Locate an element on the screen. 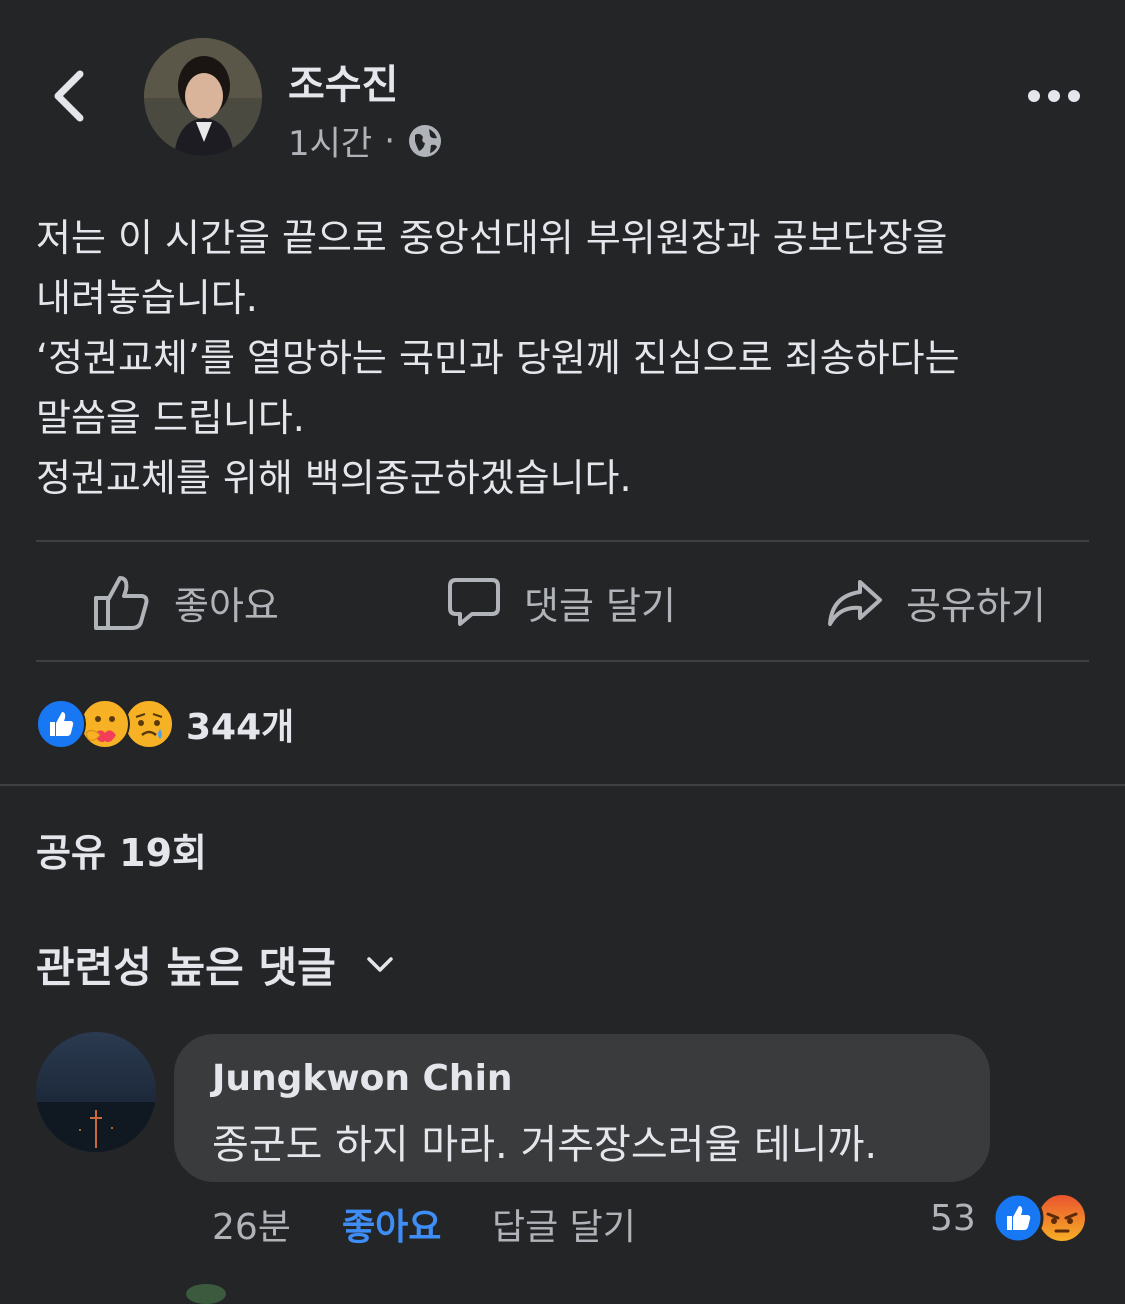 Image resolution: width=1125 pixels, height=1304 pixels. chevron-left-icon is located at coordinates (69, 96).